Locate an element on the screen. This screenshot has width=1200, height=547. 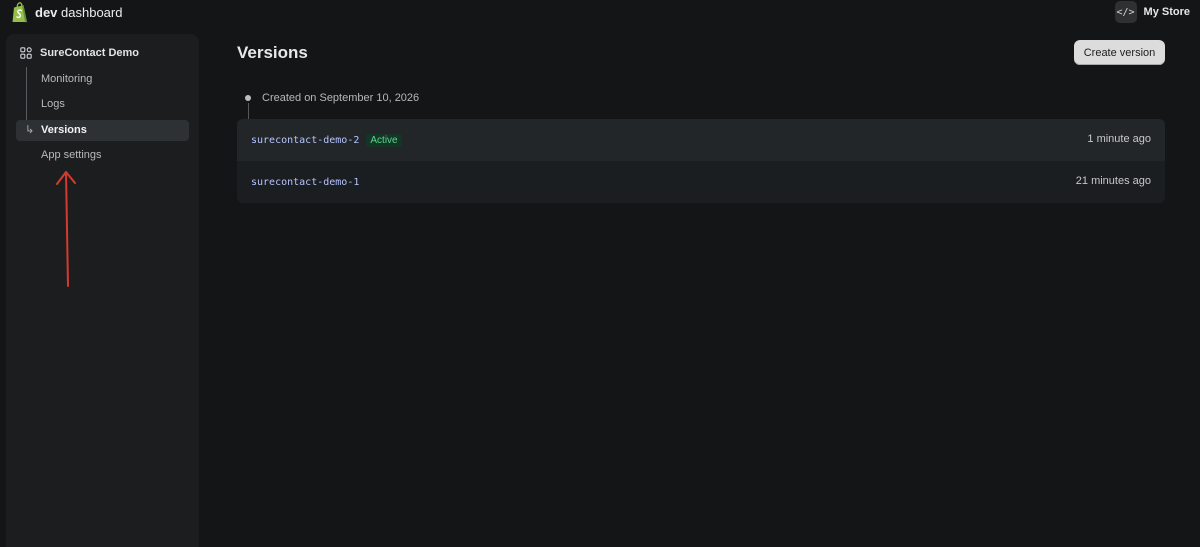
page-title: Versions is located at coordinates (272, 52).